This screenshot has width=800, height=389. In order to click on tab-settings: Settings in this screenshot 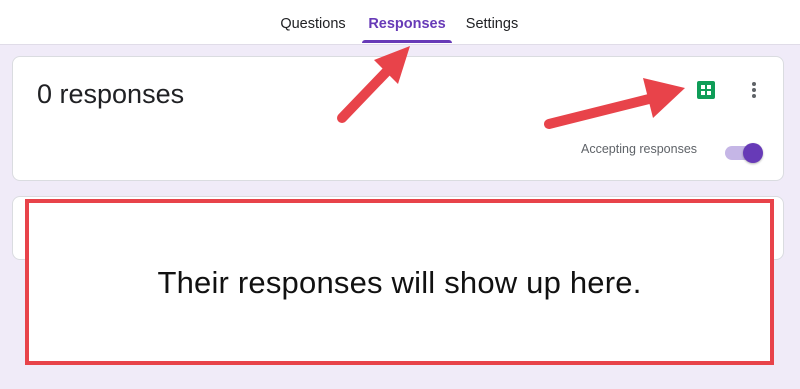, I will do `click(492, 22)`.